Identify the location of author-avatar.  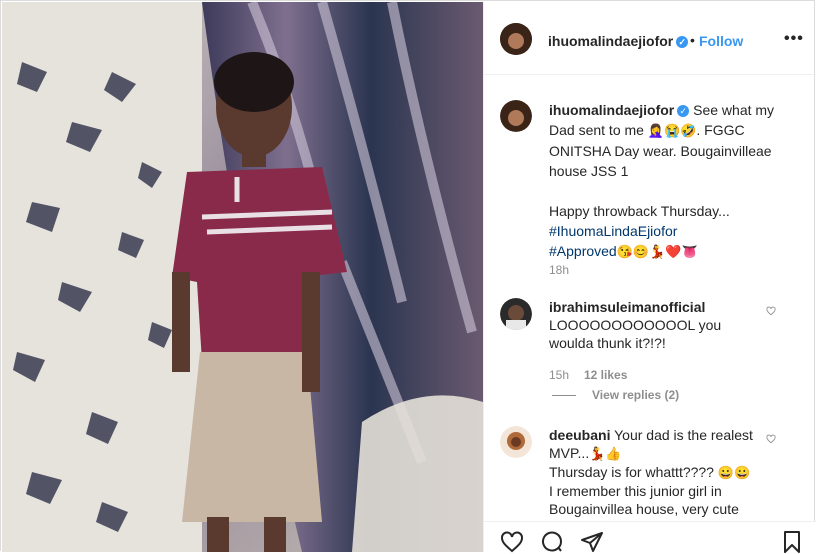
(516, 39).